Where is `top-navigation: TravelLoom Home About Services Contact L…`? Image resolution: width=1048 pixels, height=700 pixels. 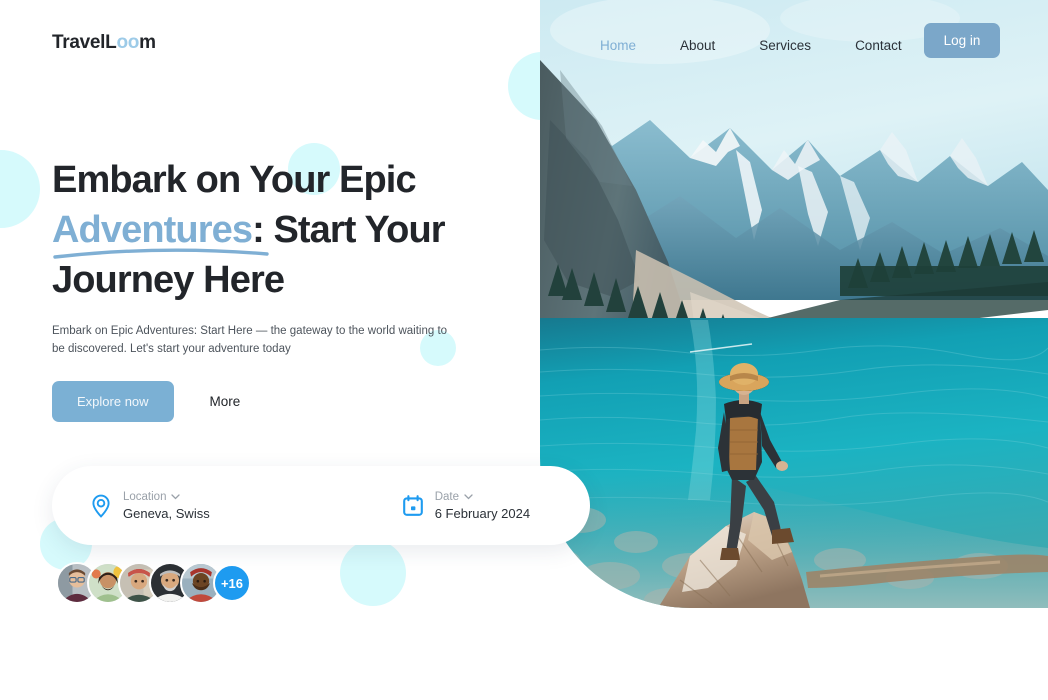 top-navigation: TravelLoom Home About Services Contact L… is located at coordinates (524, 44).